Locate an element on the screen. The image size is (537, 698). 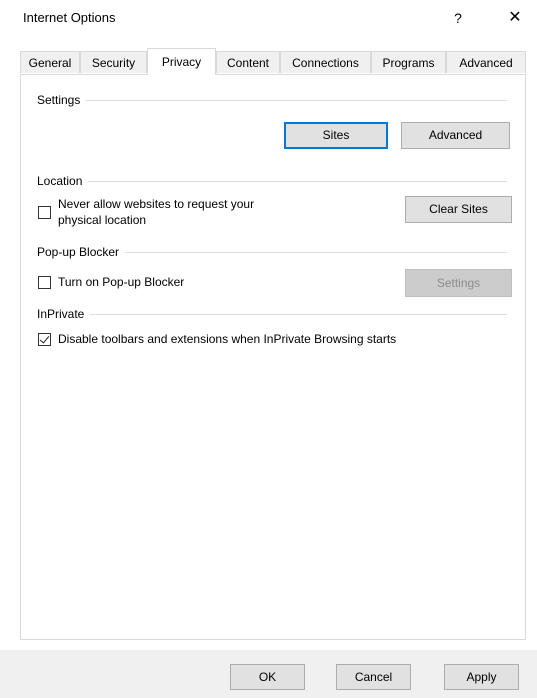
sites-button: Sites is located at coordinates (336, 135).